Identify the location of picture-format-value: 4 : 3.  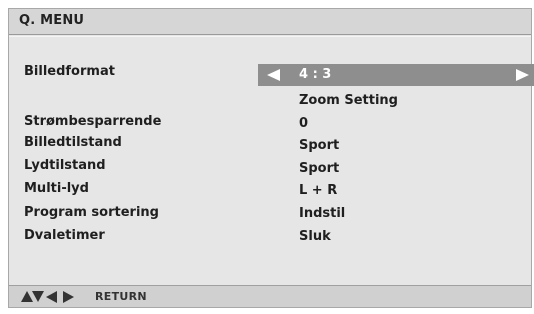
(315, 74).